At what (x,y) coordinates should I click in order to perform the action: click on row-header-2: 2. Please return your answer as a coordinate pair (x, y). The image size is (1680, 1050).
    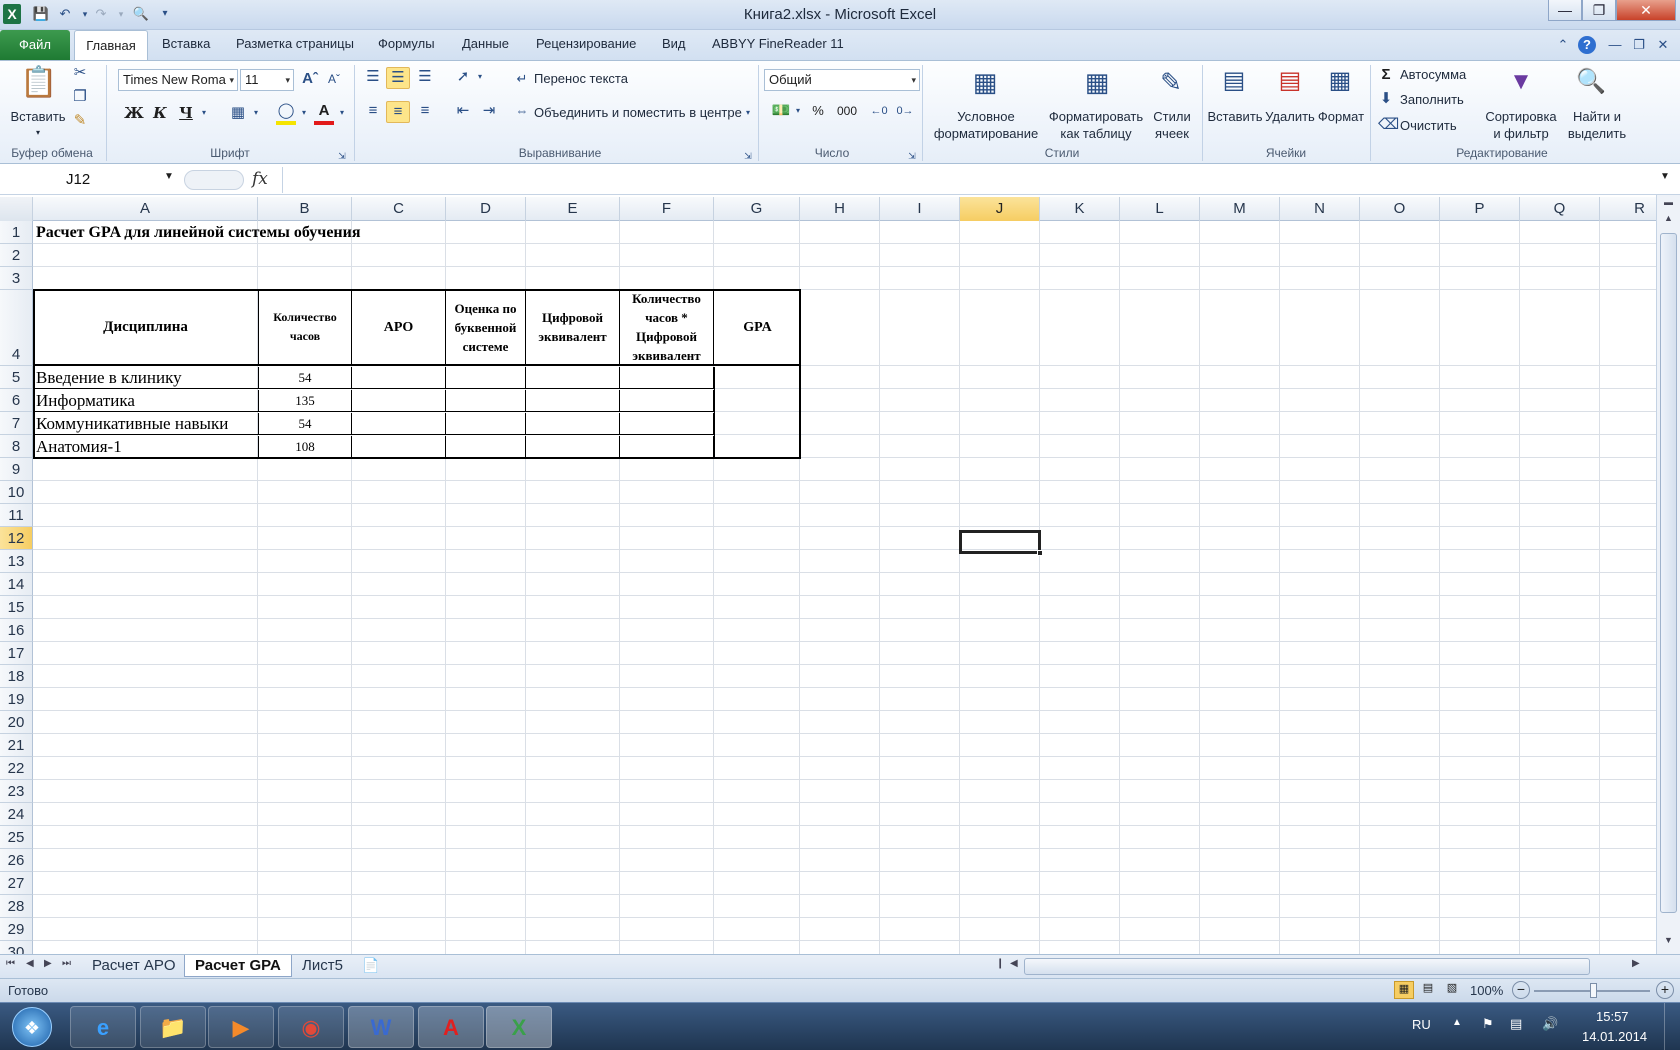
    Looking at the image, I should click on (16, 255).